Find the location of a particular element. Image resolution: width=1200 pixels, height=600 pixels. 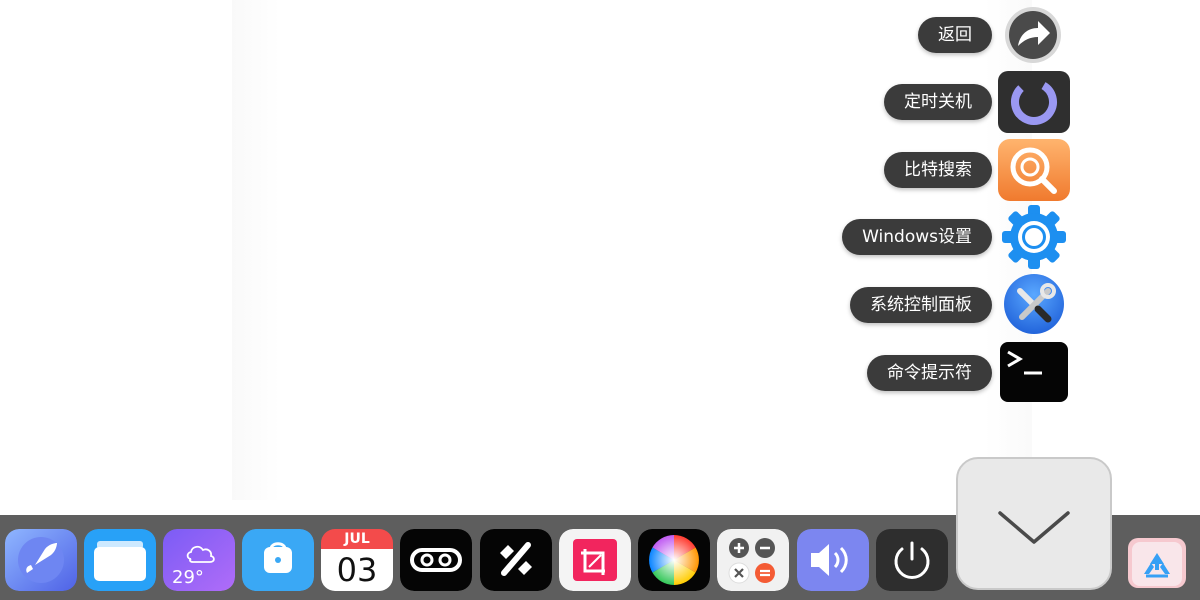

menu-item-windows-settings-label: Windows设置 is located at coordinates (917, 237).